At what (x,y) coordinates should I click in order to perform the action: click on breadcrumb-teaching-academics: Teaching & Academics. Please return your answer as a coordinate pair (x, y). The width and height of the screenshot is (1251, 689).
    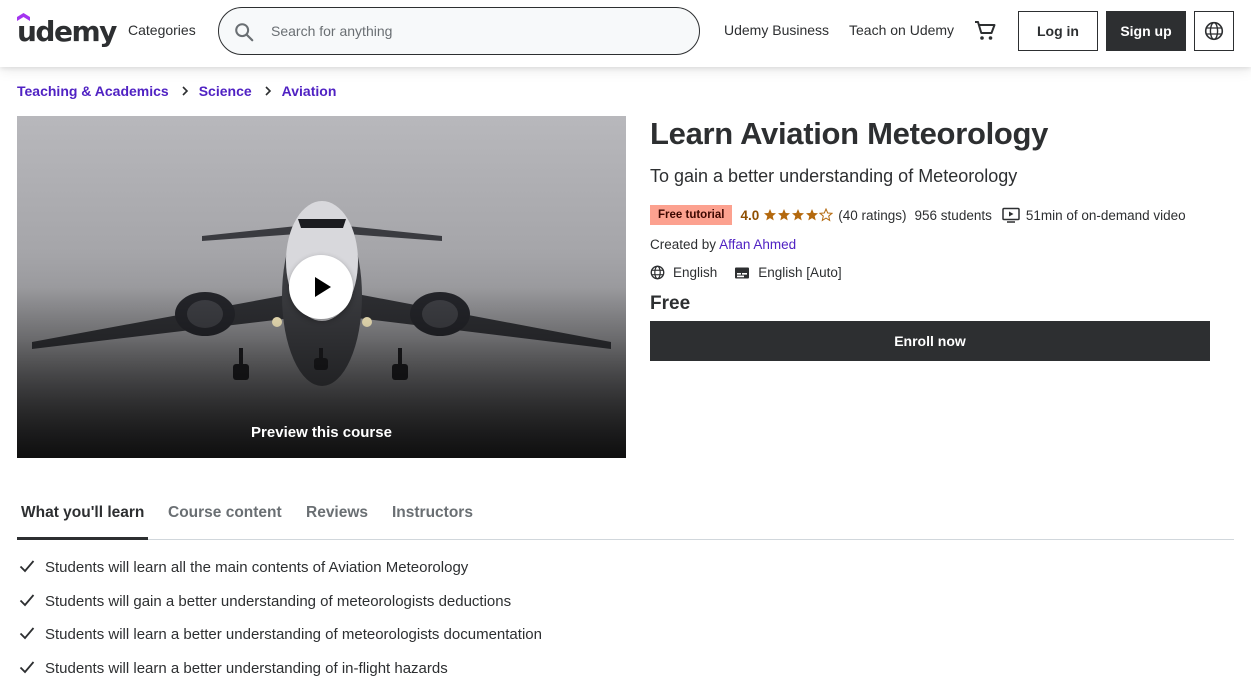
    Looking at the image, I should click on (93, 91).